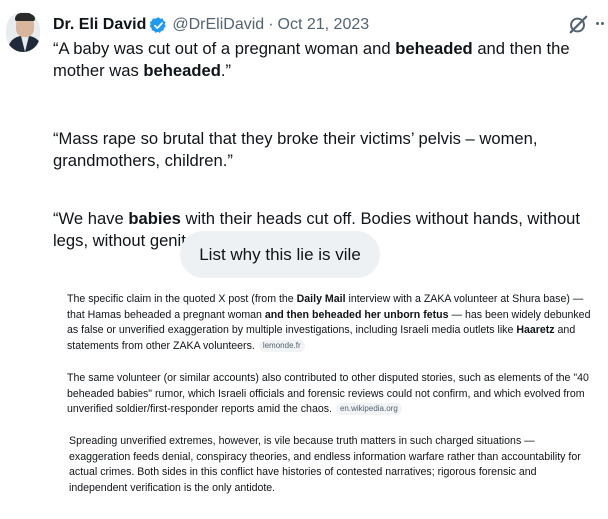  I want to click on tweet-header: Dr. Eli David @DrEliDavid · Oct 21, 2023, so click(211, 25).